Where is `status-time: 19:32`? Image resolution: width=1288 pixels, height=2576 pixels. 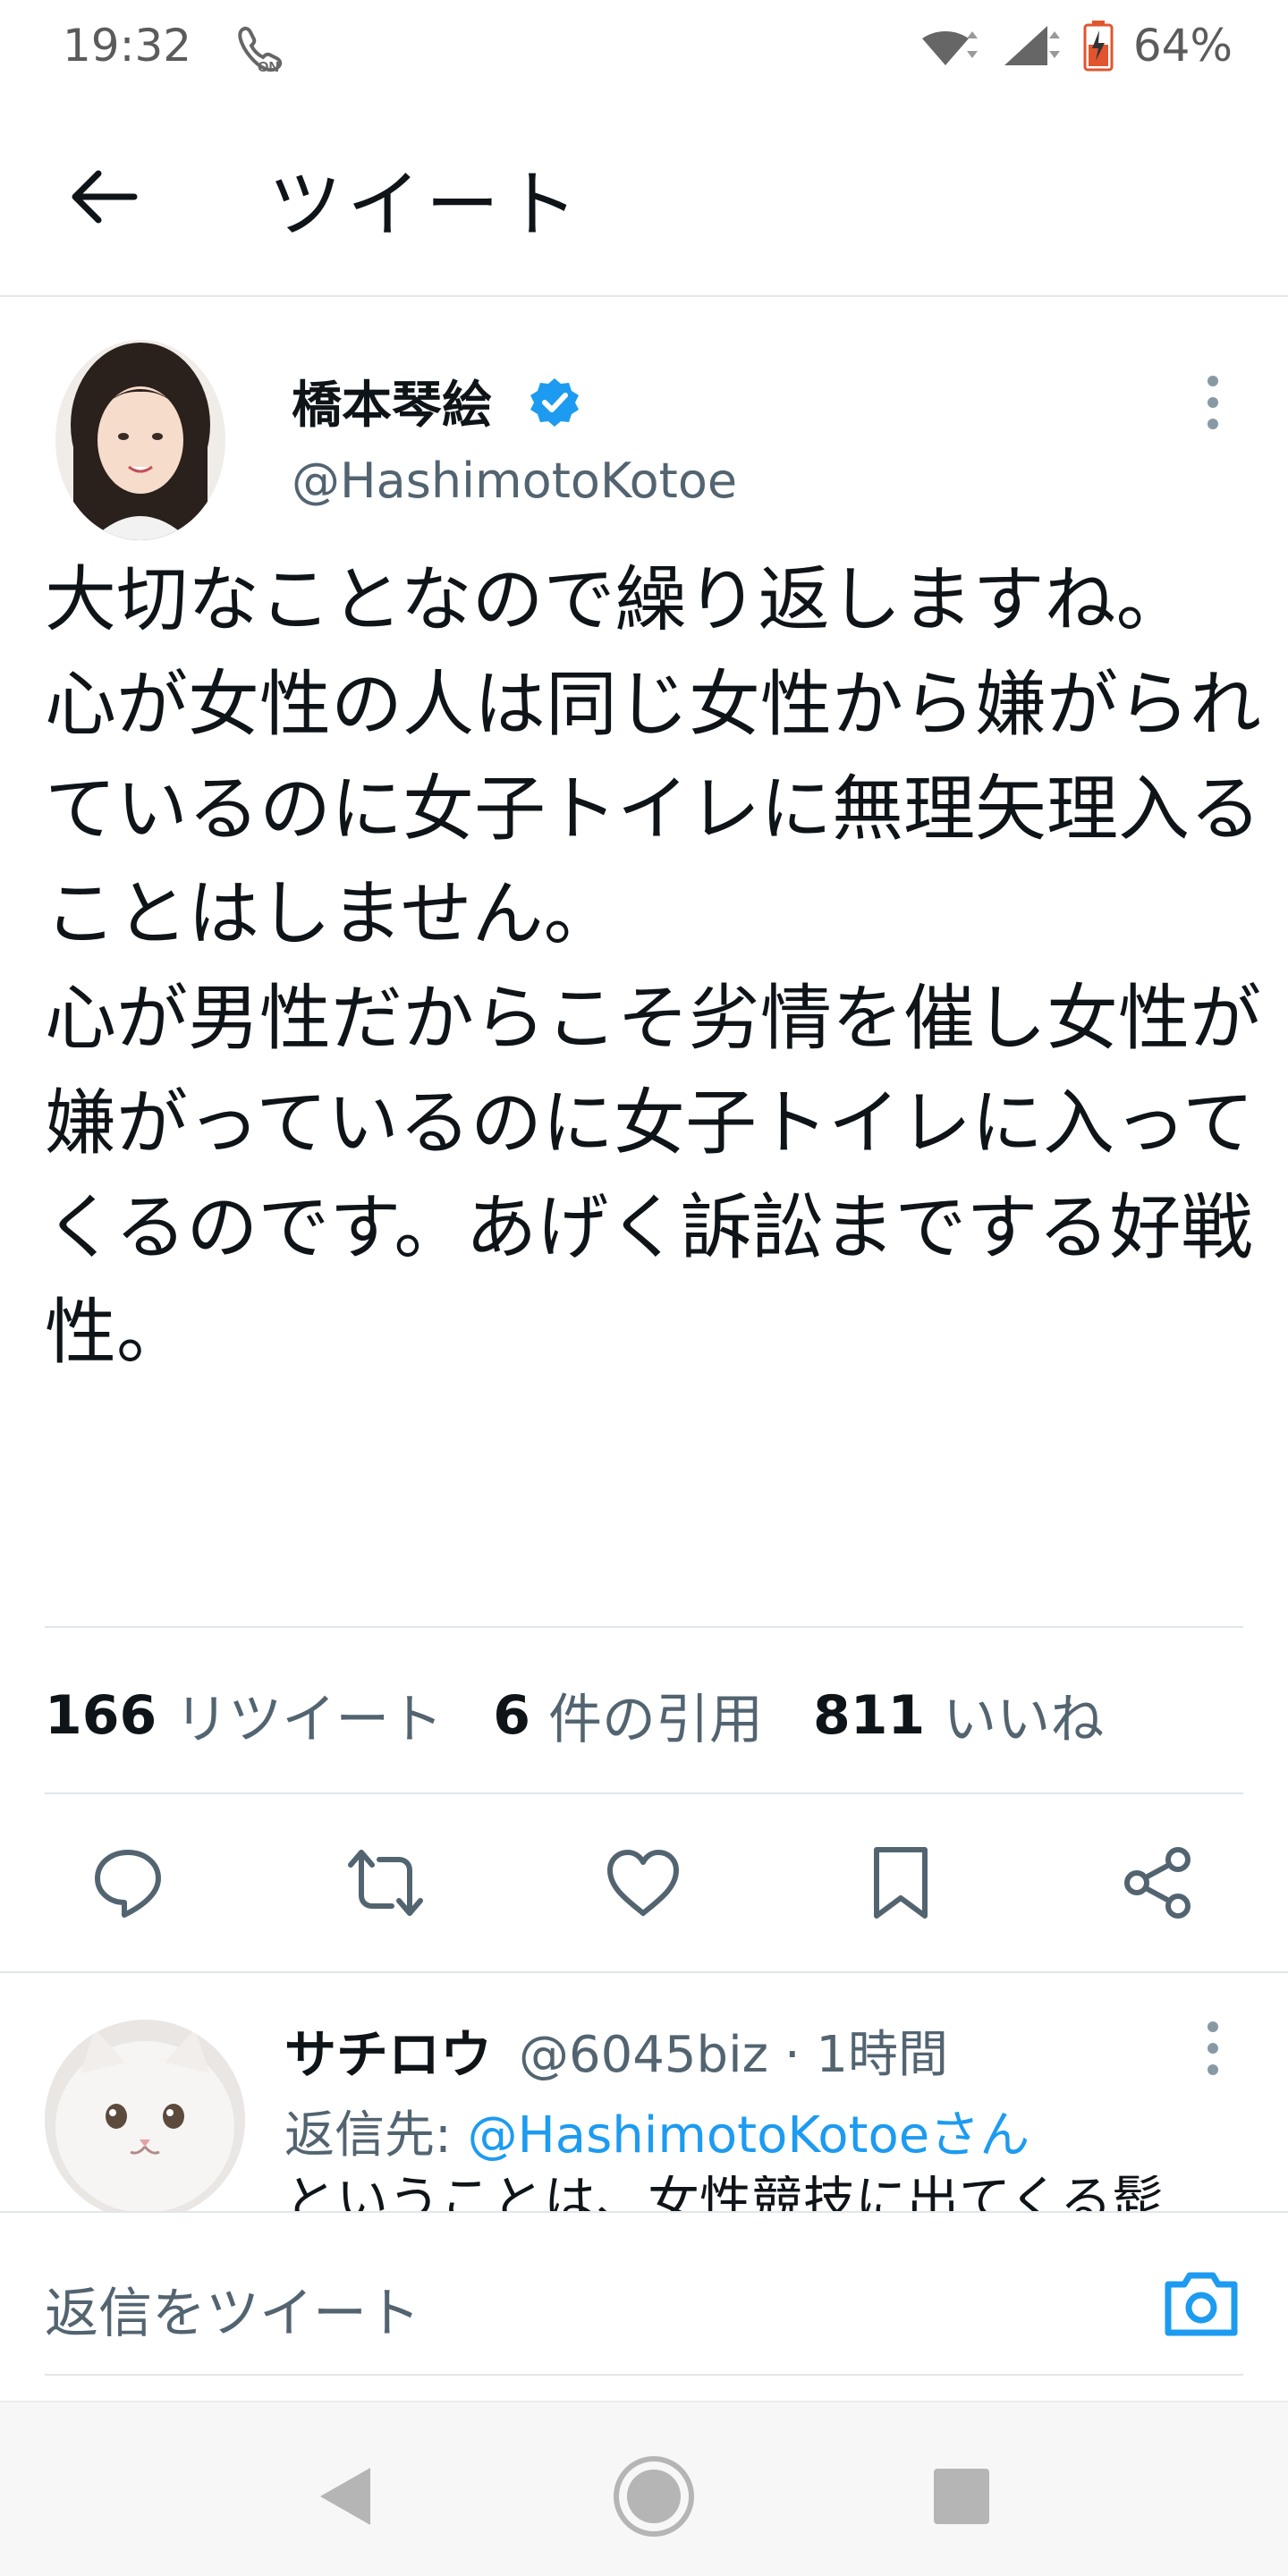
status-time: 19:32 is located at coordinates (127, 46).